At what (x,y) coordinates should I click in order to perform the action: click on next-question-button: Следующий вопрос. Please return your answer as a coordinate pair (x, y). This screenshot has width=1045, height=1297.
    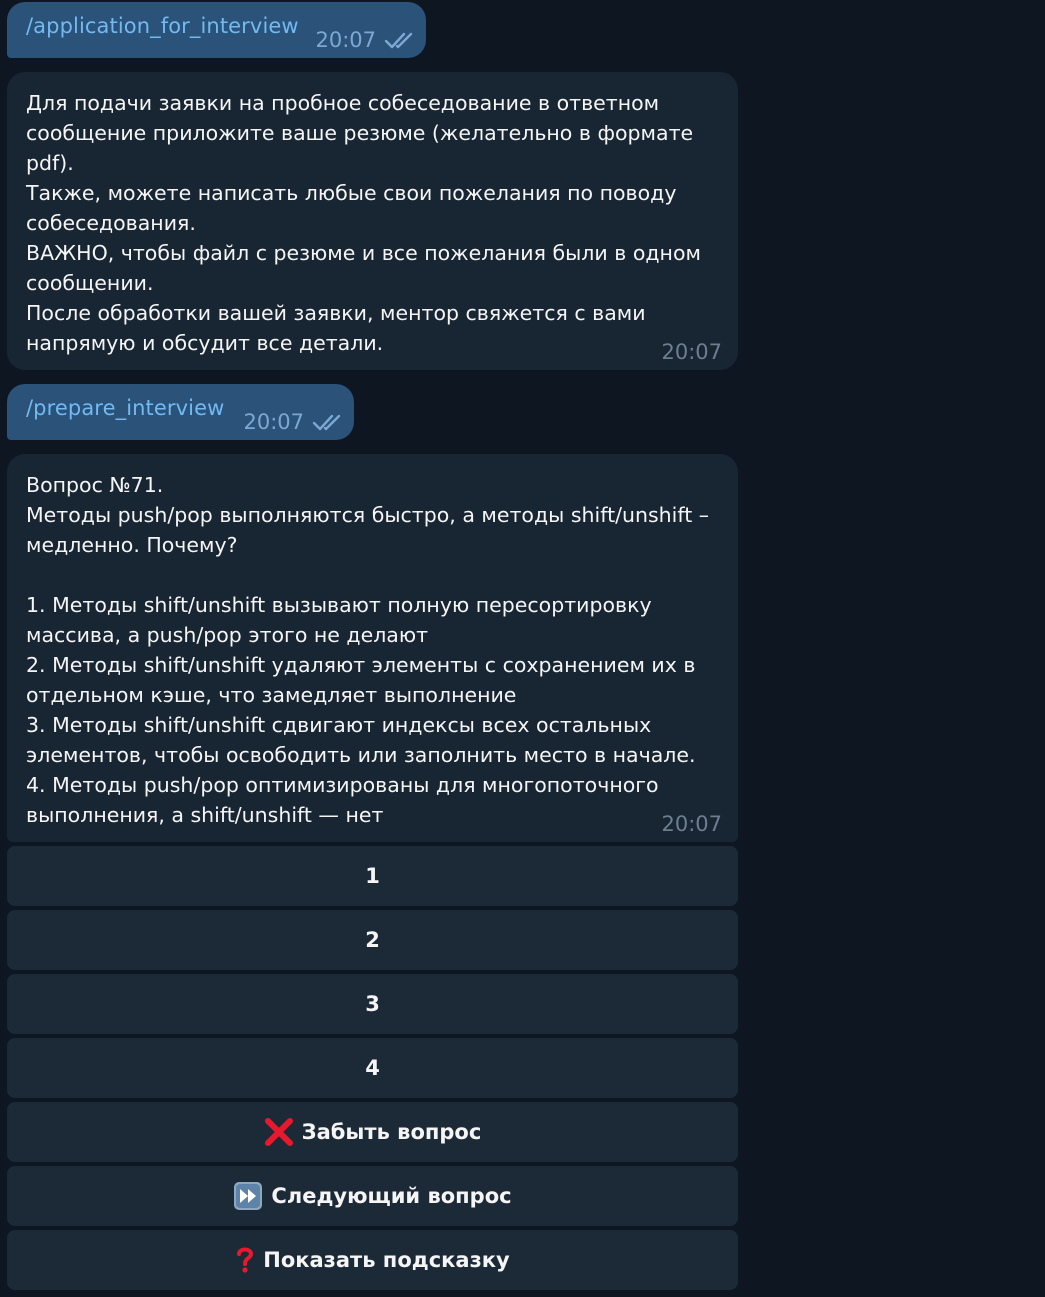
    Looking at the image, I should click on (372, 1196).